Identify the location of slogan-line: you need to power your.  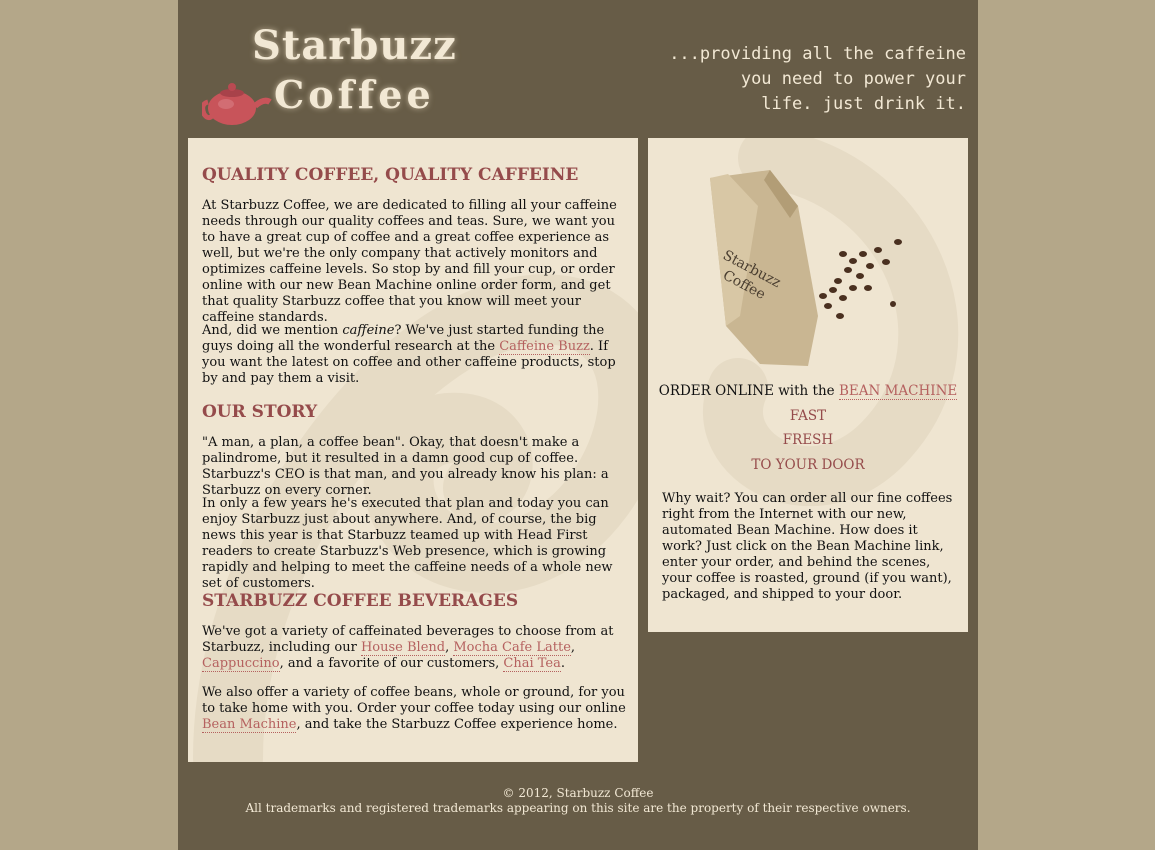
(853, 79).